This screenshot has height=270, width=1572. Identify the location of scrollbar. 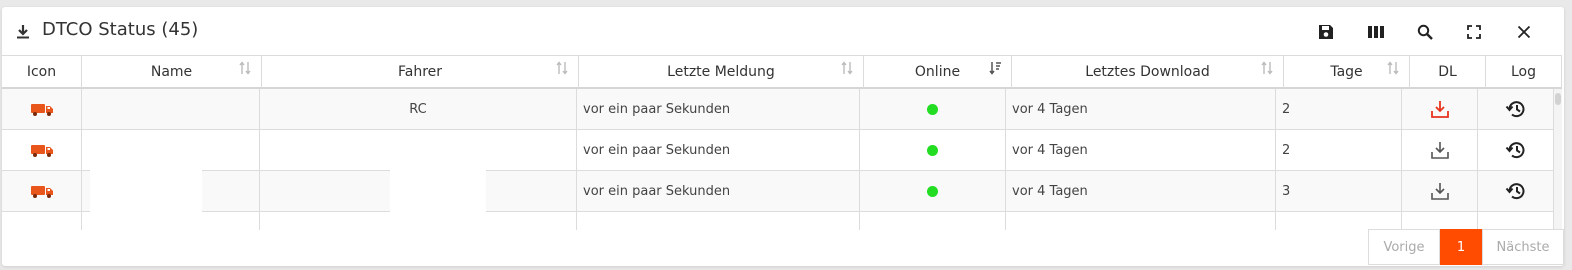
(1558, 159).